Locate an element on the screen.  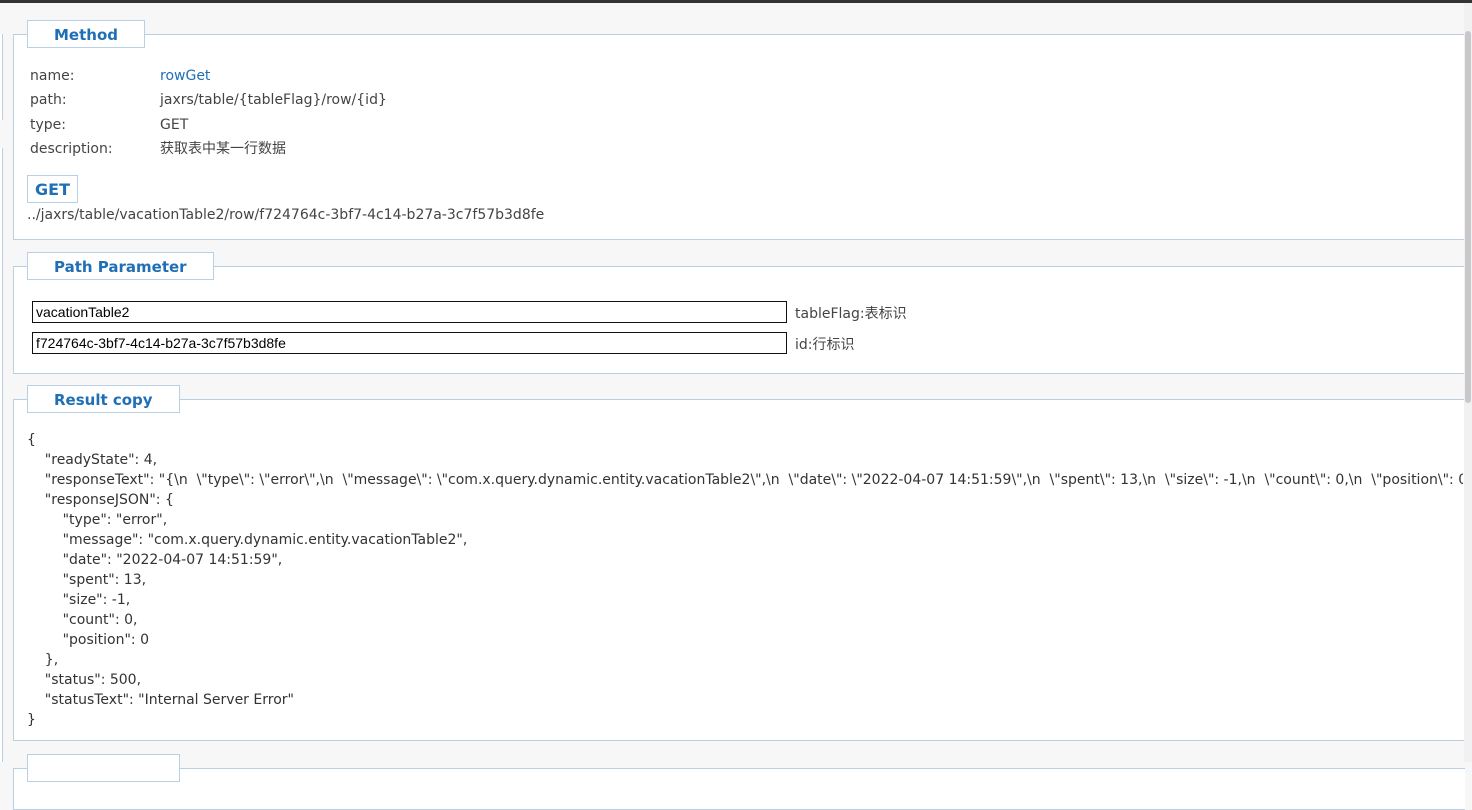
method-name-link: rowGet is located at coordinates (185, 76).